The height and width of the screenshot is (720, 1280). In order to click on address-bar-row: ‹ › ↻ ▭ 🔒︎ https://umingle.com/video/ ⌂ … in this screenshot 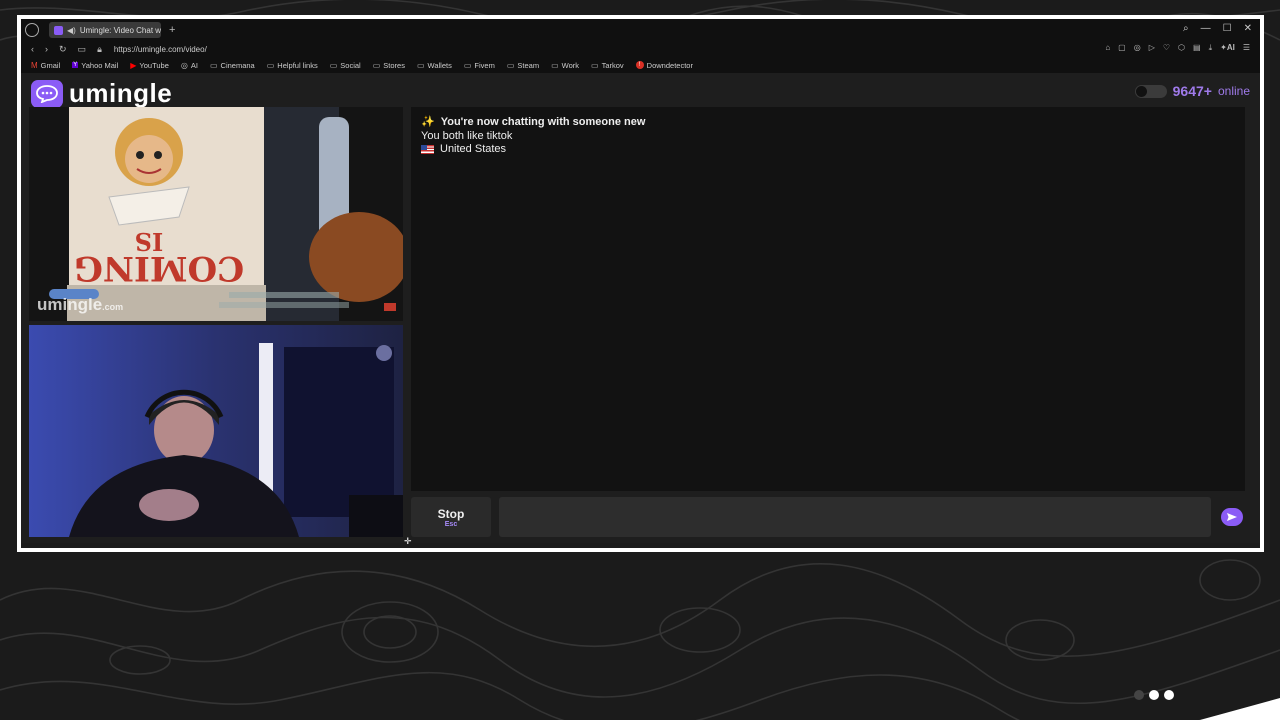, I will do `click(640, 49)`.